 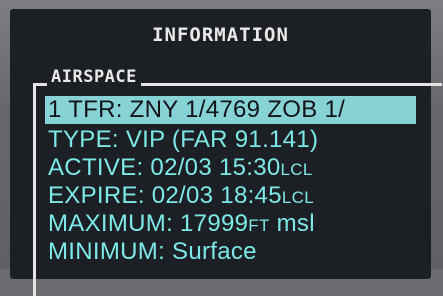 What do you see at coordinates (165, 195) in the screenshot?
I see `expire-value: EXPIRE: 02/03 18:45` at bounding box center [165, 195].